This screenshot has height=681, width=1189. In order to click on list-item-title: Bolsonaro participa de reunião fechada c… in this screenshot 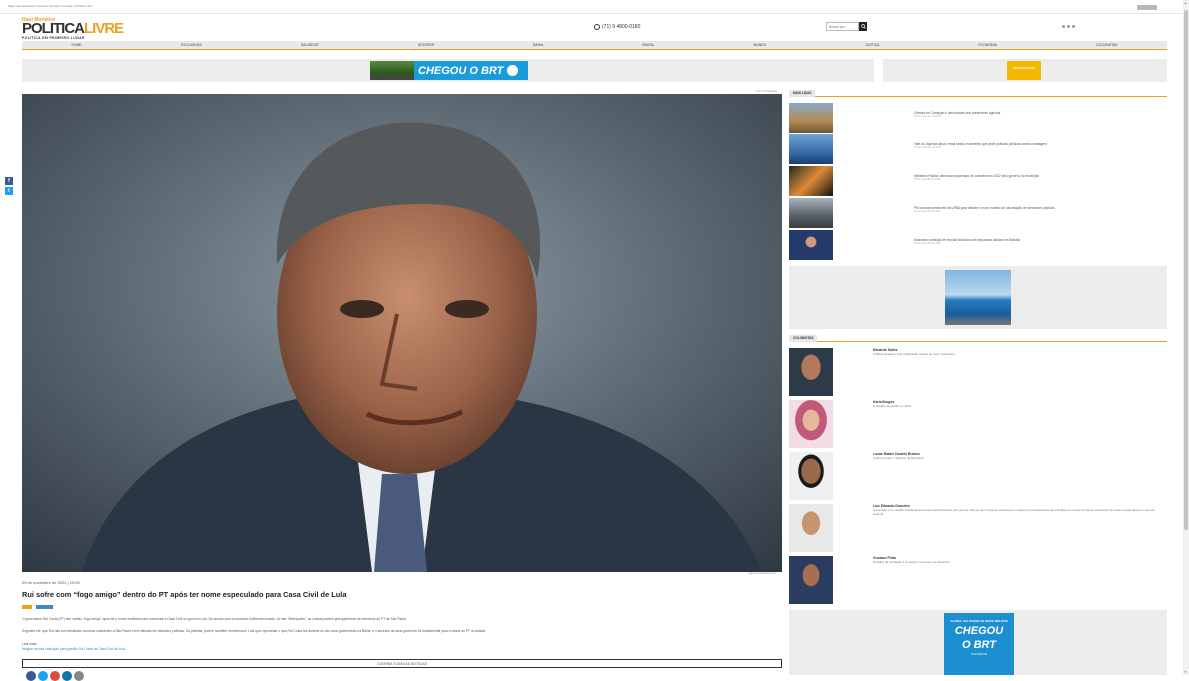, I will do `click(1039, 240)`.